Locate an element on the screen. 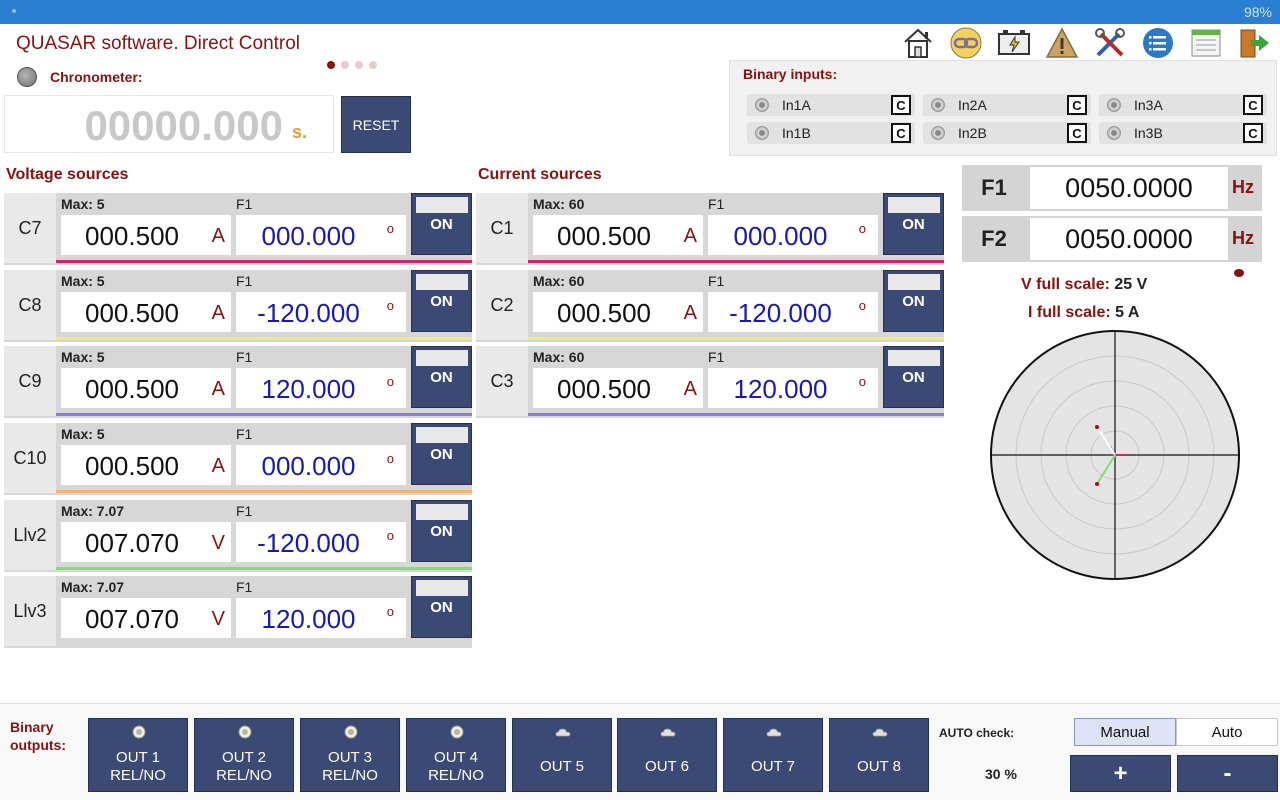 The image size is (1280, 800). decrement-button: - is located at coordinates (1227, 773).